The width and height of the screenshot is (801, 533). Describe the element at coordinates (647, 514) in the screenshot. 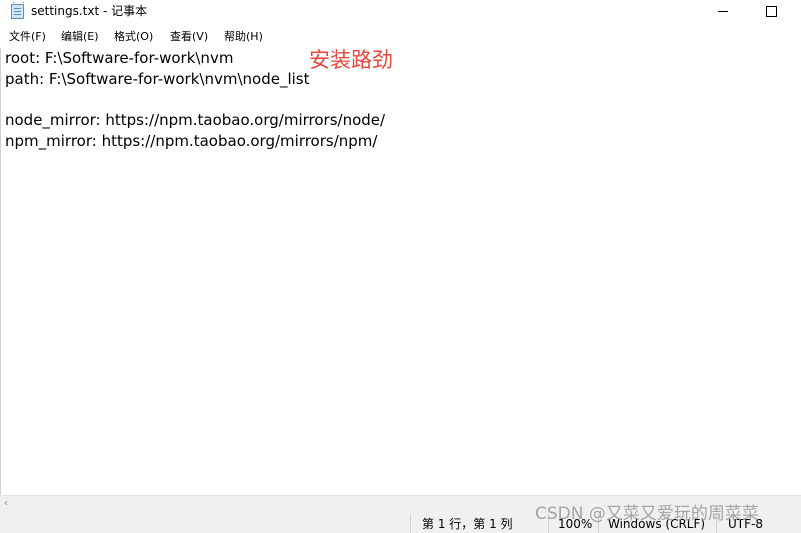

I see `watermark: CSDN @又菜又爱玩的周菜菜` at that location.